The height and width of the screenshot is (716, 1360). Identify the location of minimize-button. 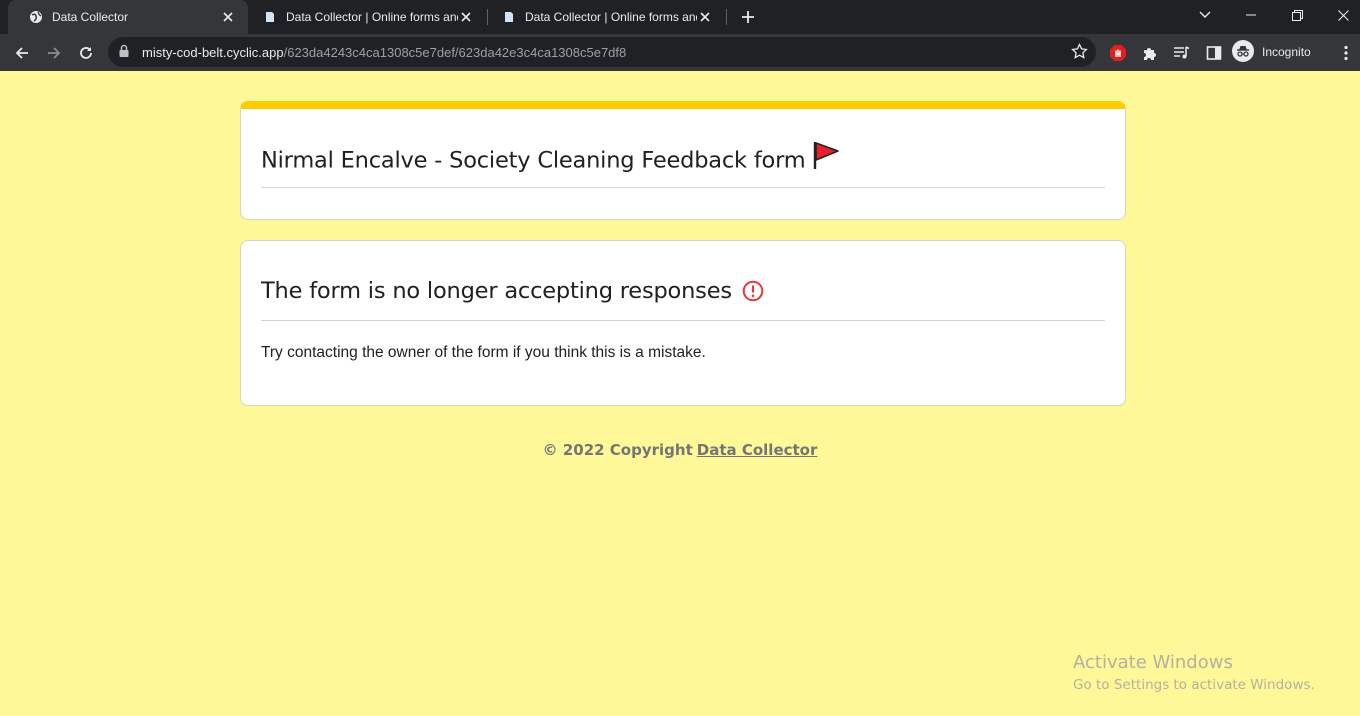
(1251, 15).